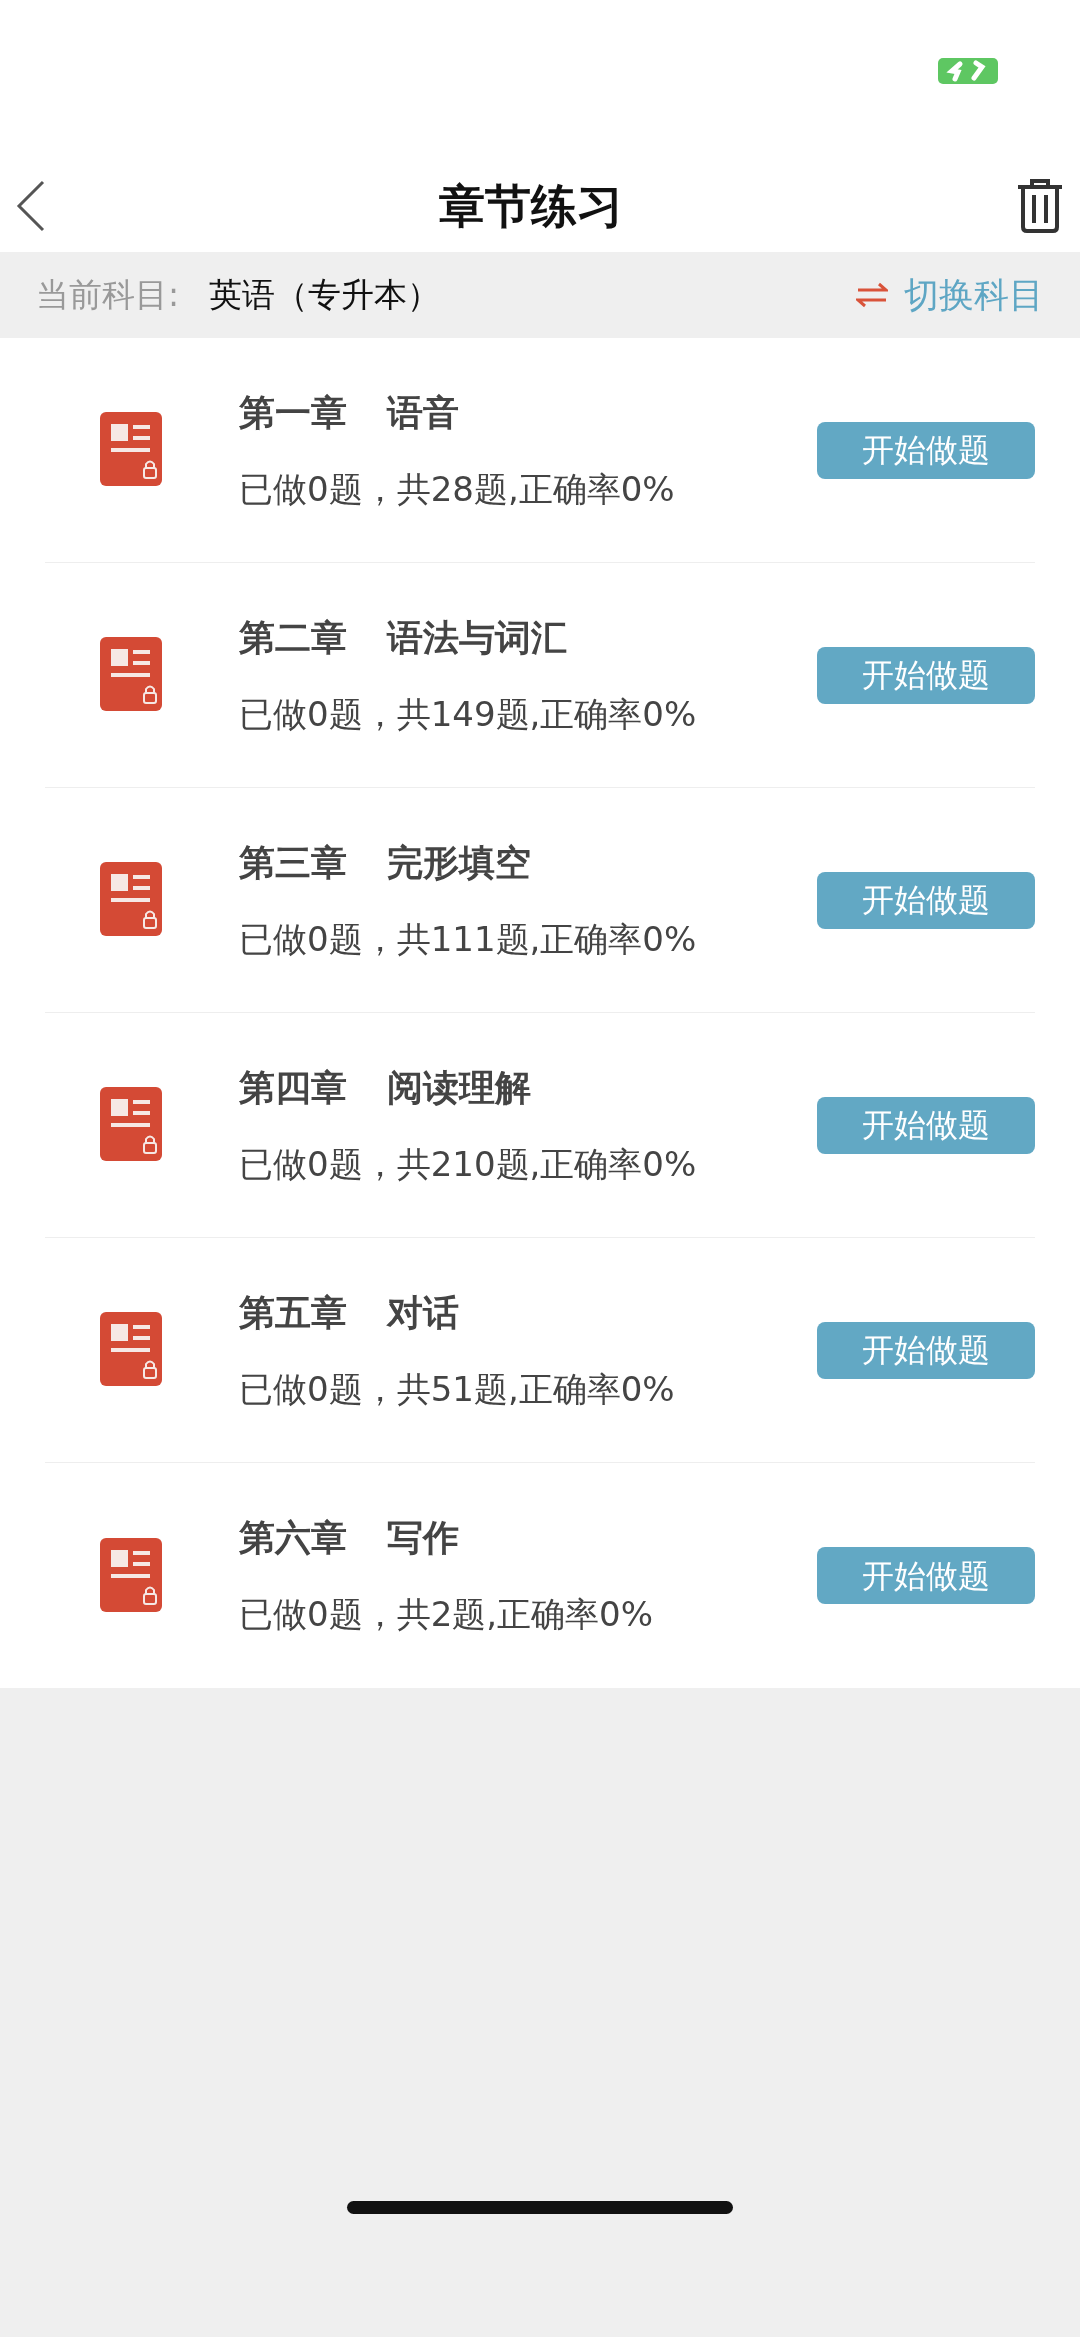 The height and width of the screenshot is (2337, 1080). Describe the element at coordinates (293, 1087) in the screenshot. I see `chapter-number: 第四章` at that location.